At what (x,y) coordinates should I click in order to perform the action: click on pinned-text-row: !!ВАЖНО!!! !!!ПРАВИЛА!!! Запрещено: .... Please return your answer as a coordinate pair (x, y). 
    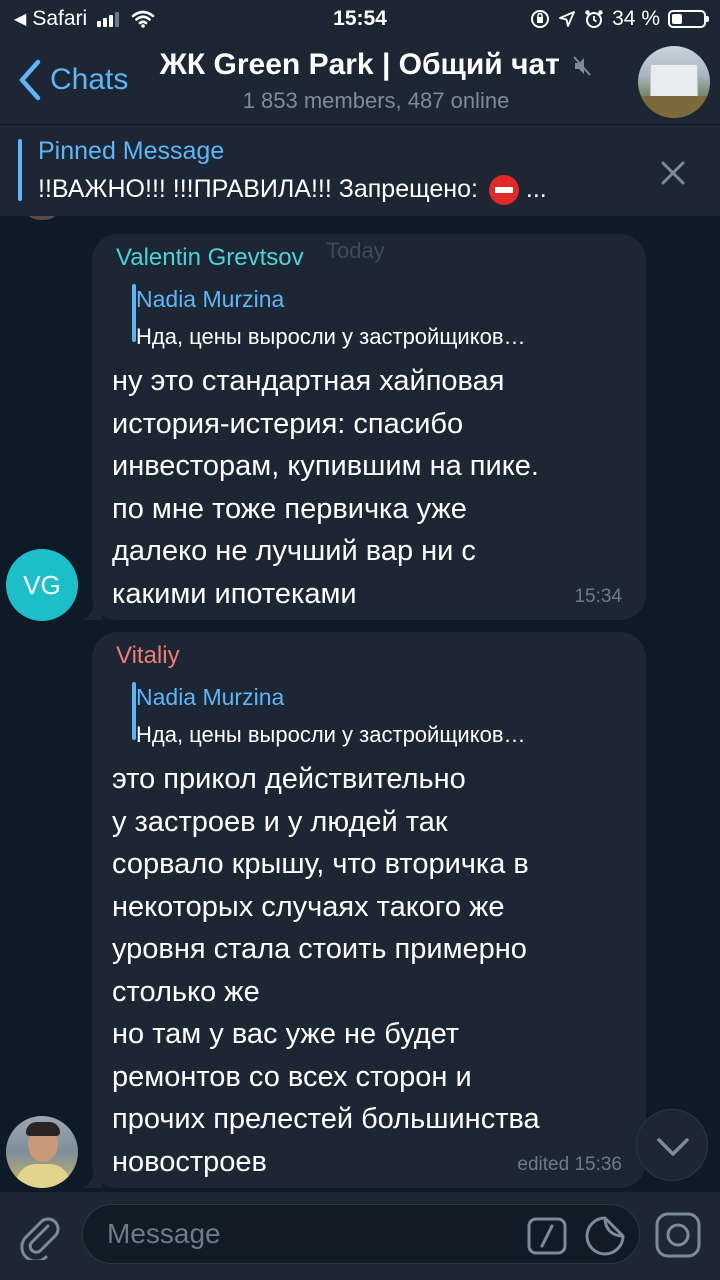
    Looking at the image, I should click on (292, 190).